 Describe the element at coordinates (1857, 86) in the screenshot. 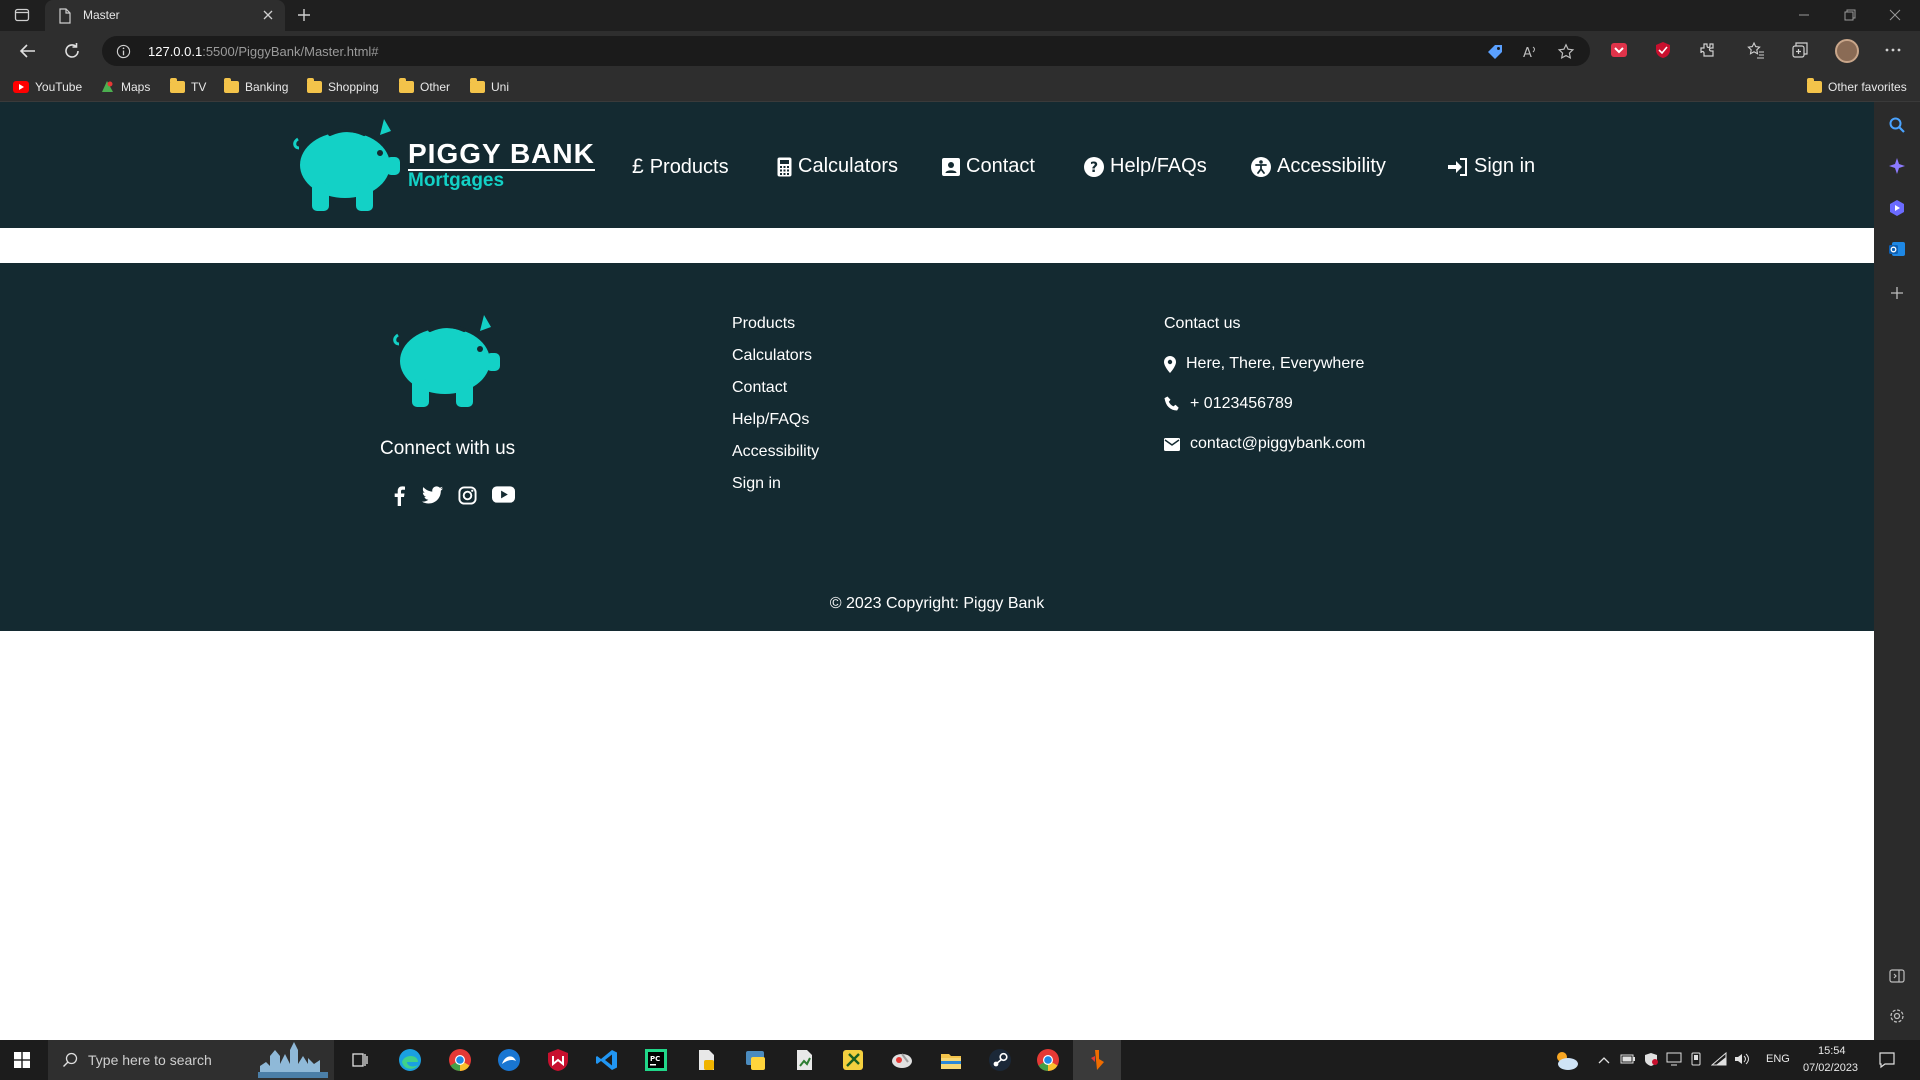

I see `bookmark-other-favorites: Other favorites` at that location.